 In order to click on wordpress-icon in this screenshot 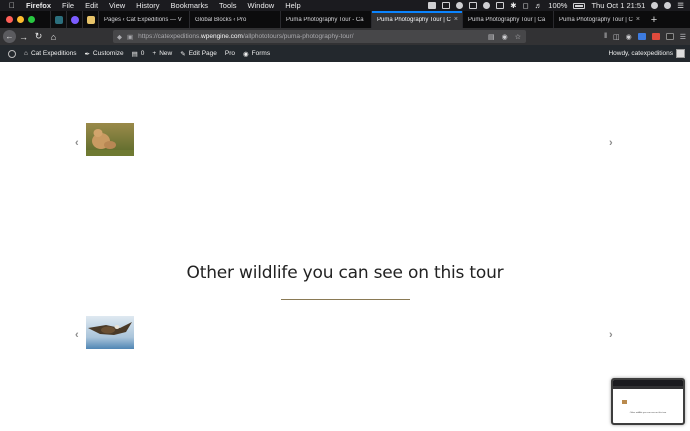, I will do `click(12, 53)`.